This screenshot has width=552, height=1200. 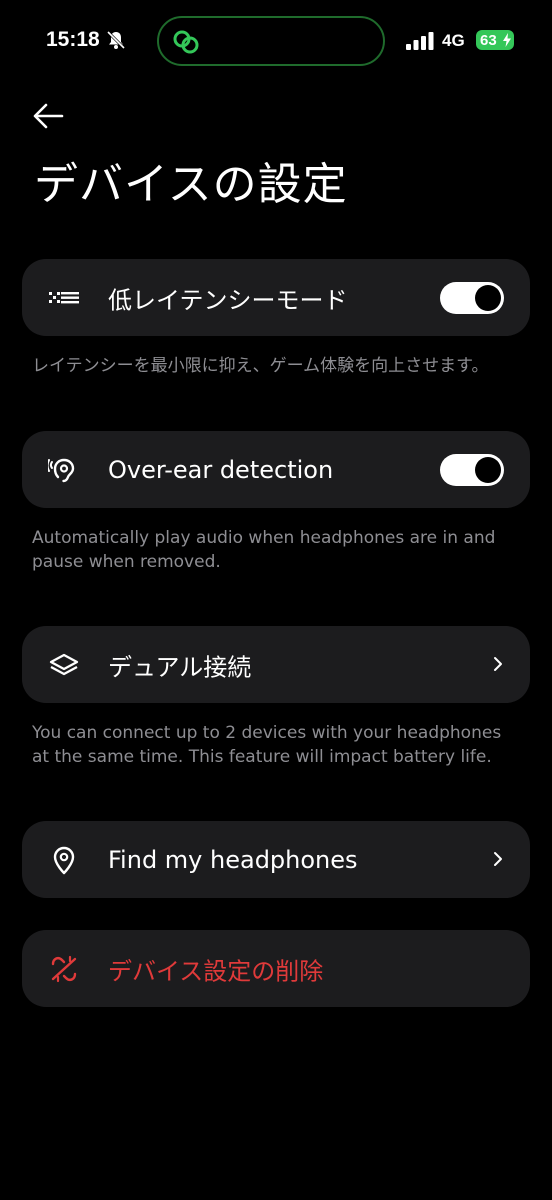 I want to click on remove-device-row: デバイス設定の削除, so click(x=276, y=968).